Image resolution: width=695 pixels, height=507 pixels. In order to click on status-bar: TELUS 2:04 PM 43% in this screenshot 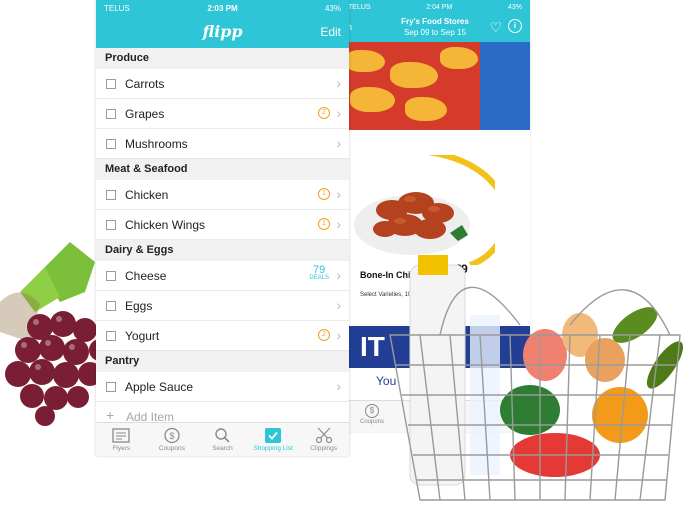, I will do `click(435, 7)`.